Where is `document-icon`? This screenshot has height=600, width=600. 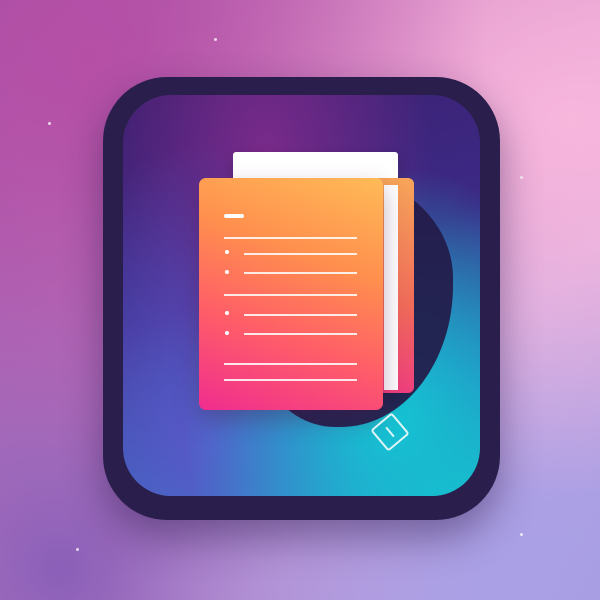
document-icon is located at coordinates (291, 294).